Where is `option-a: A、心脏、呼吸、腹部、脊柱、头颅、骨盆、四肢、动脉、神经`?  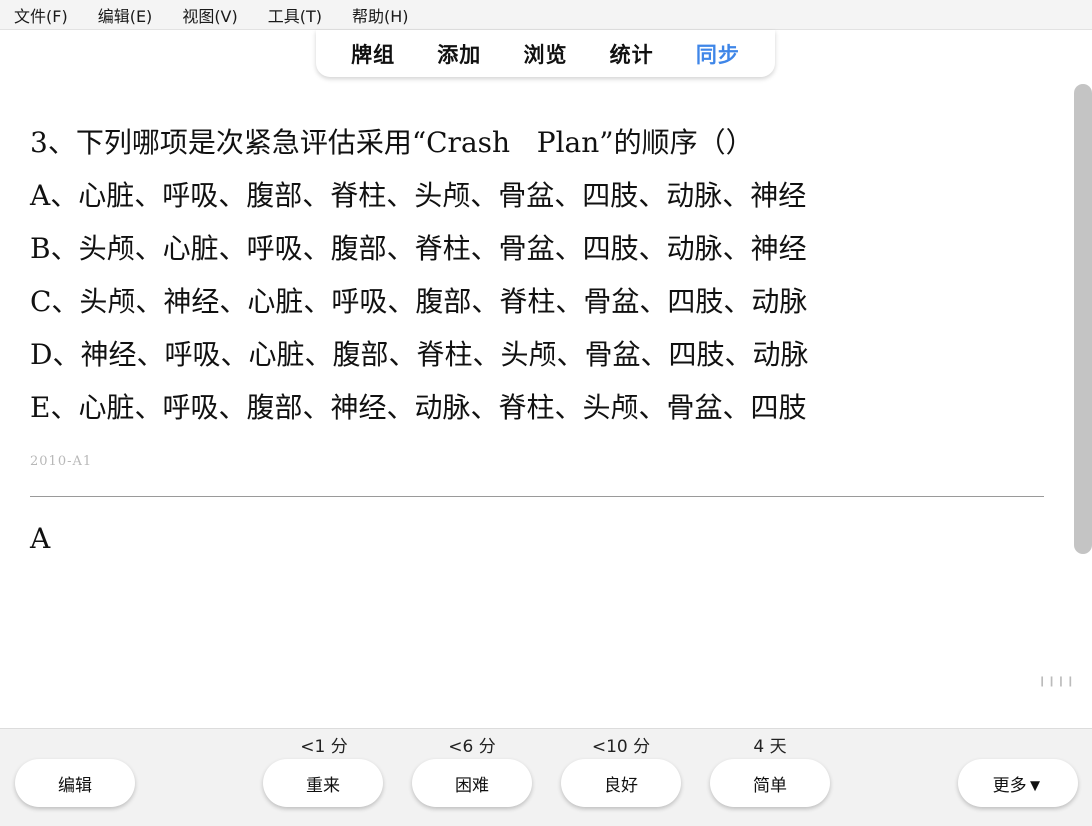
option-a: A、心脏、呼吸、腹部、脊柱、头颅、骨盆、四肢、动脉、神经 is located at coordinates (418, 195).